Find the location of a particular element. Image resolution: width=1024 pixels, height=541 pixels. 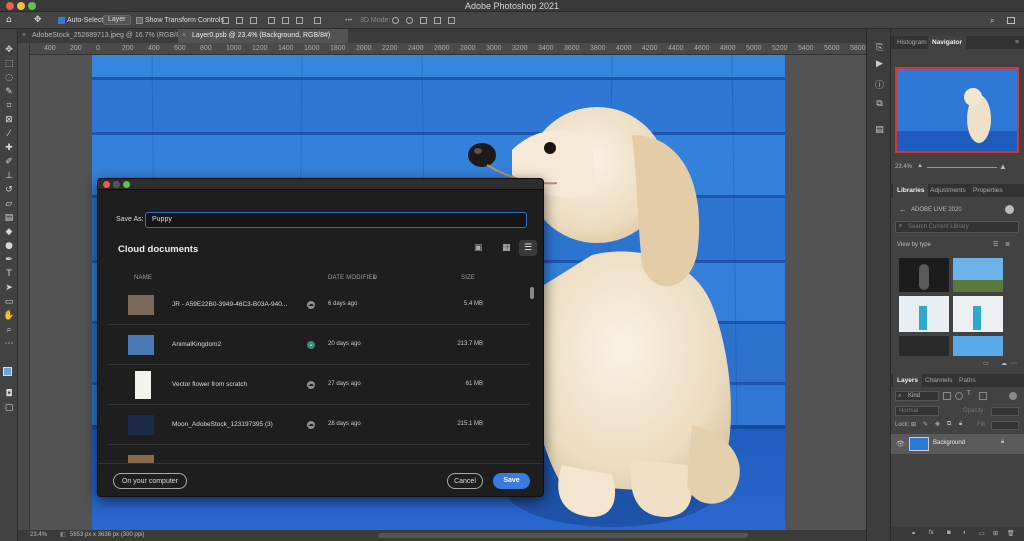

more-tools-icon: ⋯ is located at coordinates (9, 344).